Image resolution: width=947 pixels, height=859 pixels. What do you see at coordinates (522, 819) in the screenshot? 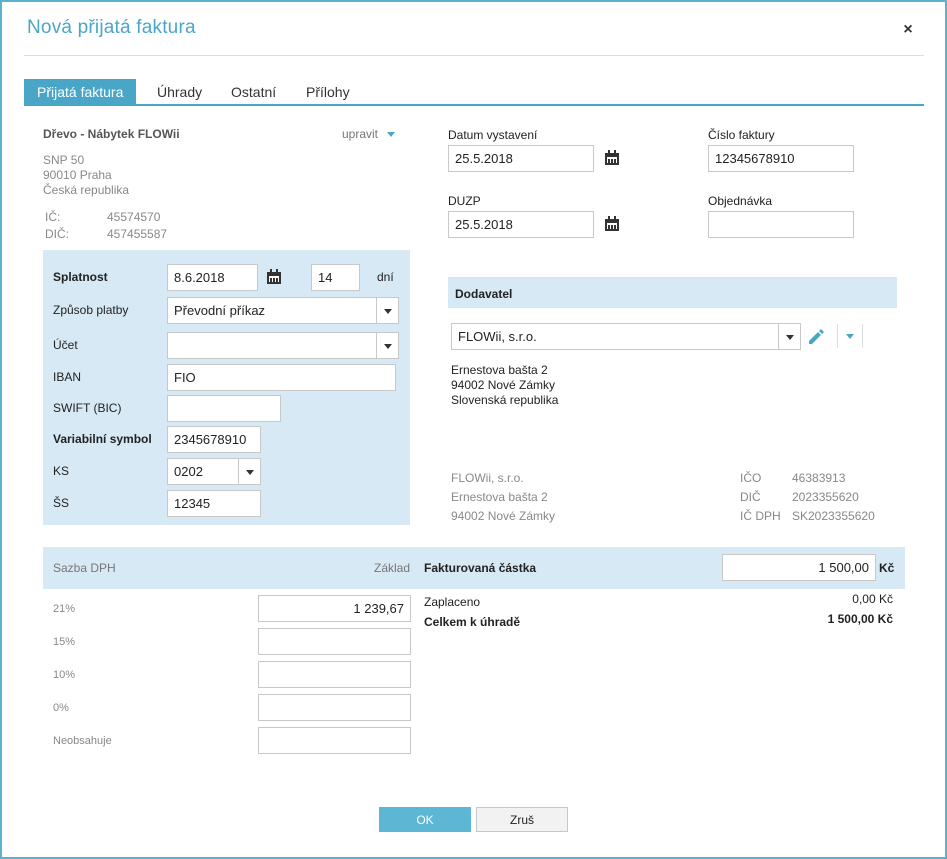
I see `cancel-button: Zruš` at bounding box center [522, 819].